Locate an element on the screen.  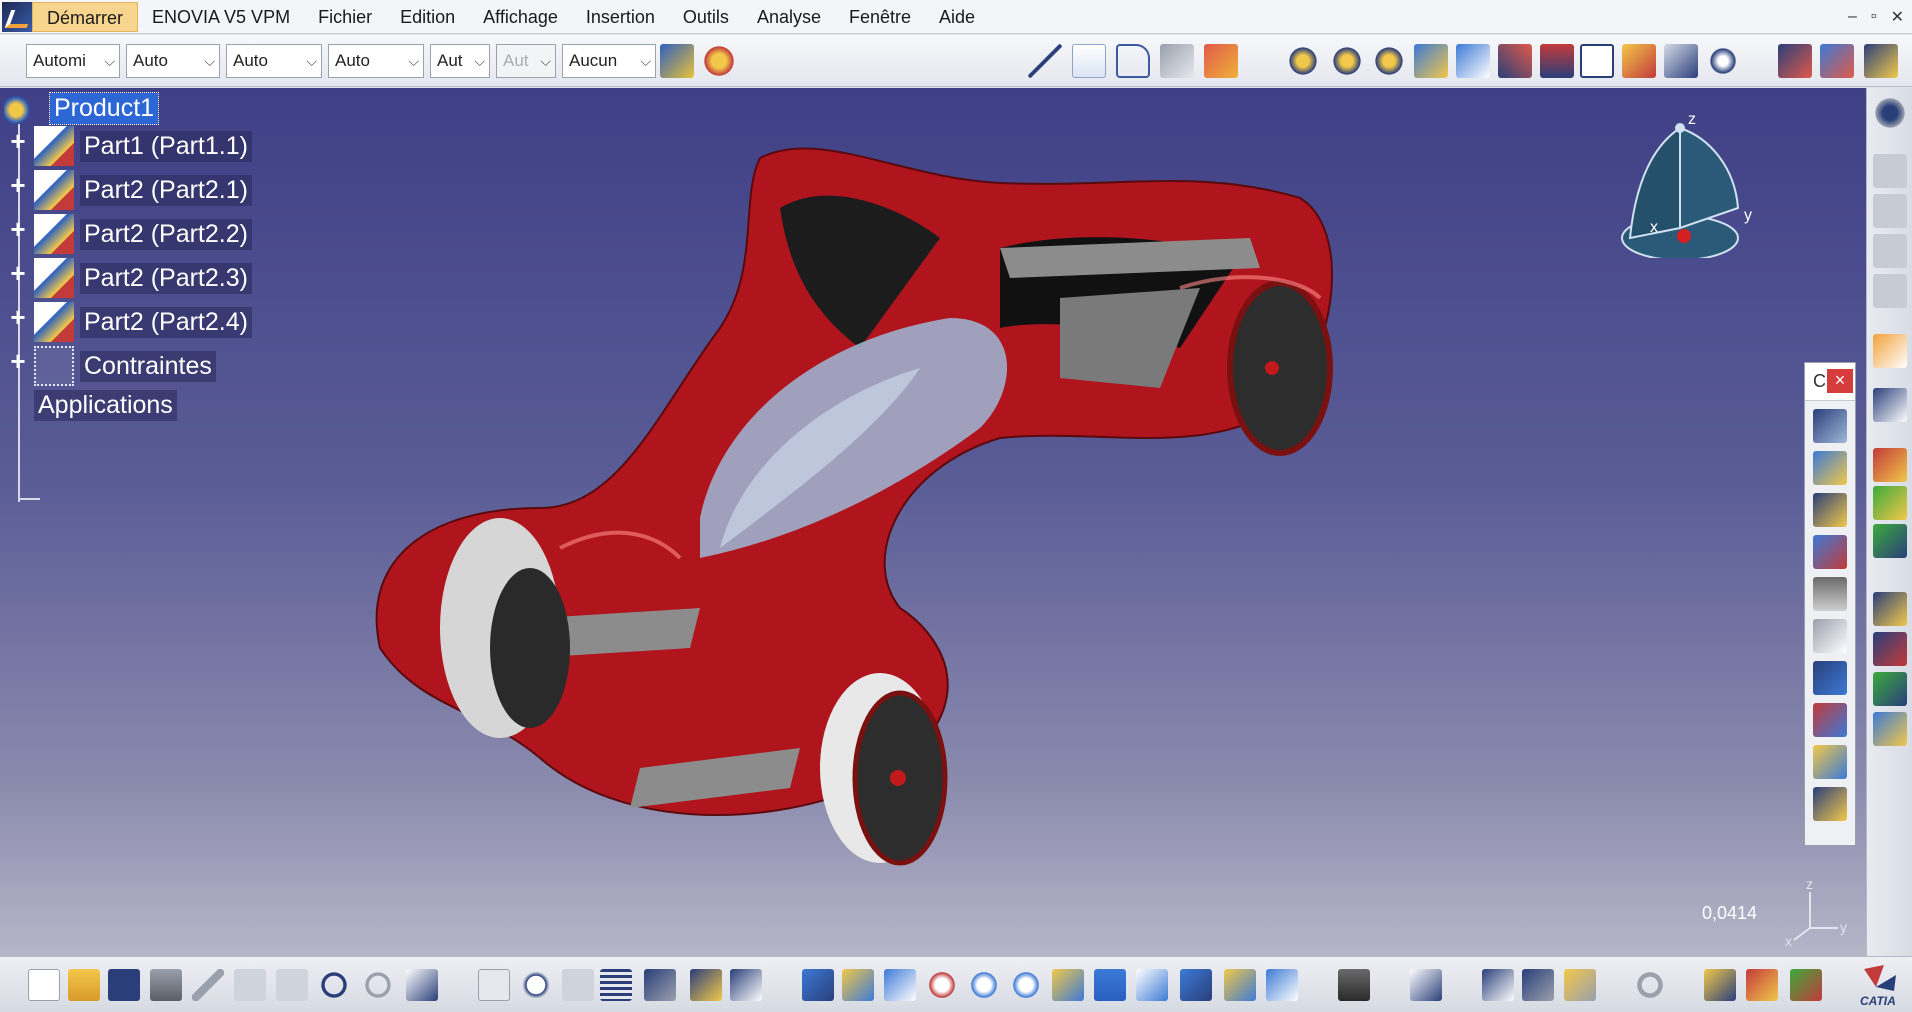
zoom-in-icon is located at coordinates (984, 985).